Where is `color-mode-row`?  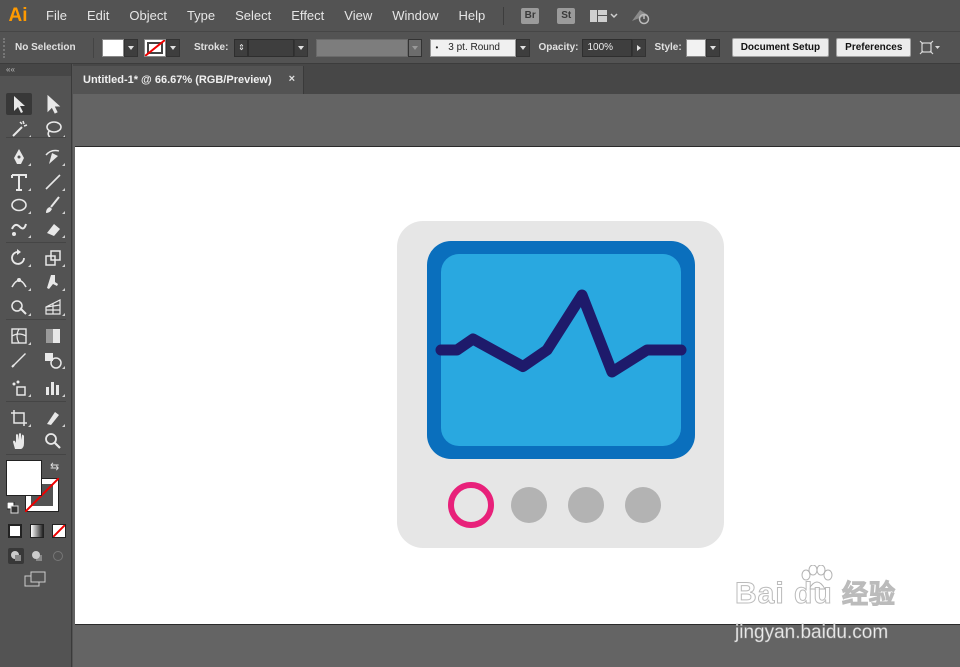
color-mode-row is located at coordinates (37, 532).